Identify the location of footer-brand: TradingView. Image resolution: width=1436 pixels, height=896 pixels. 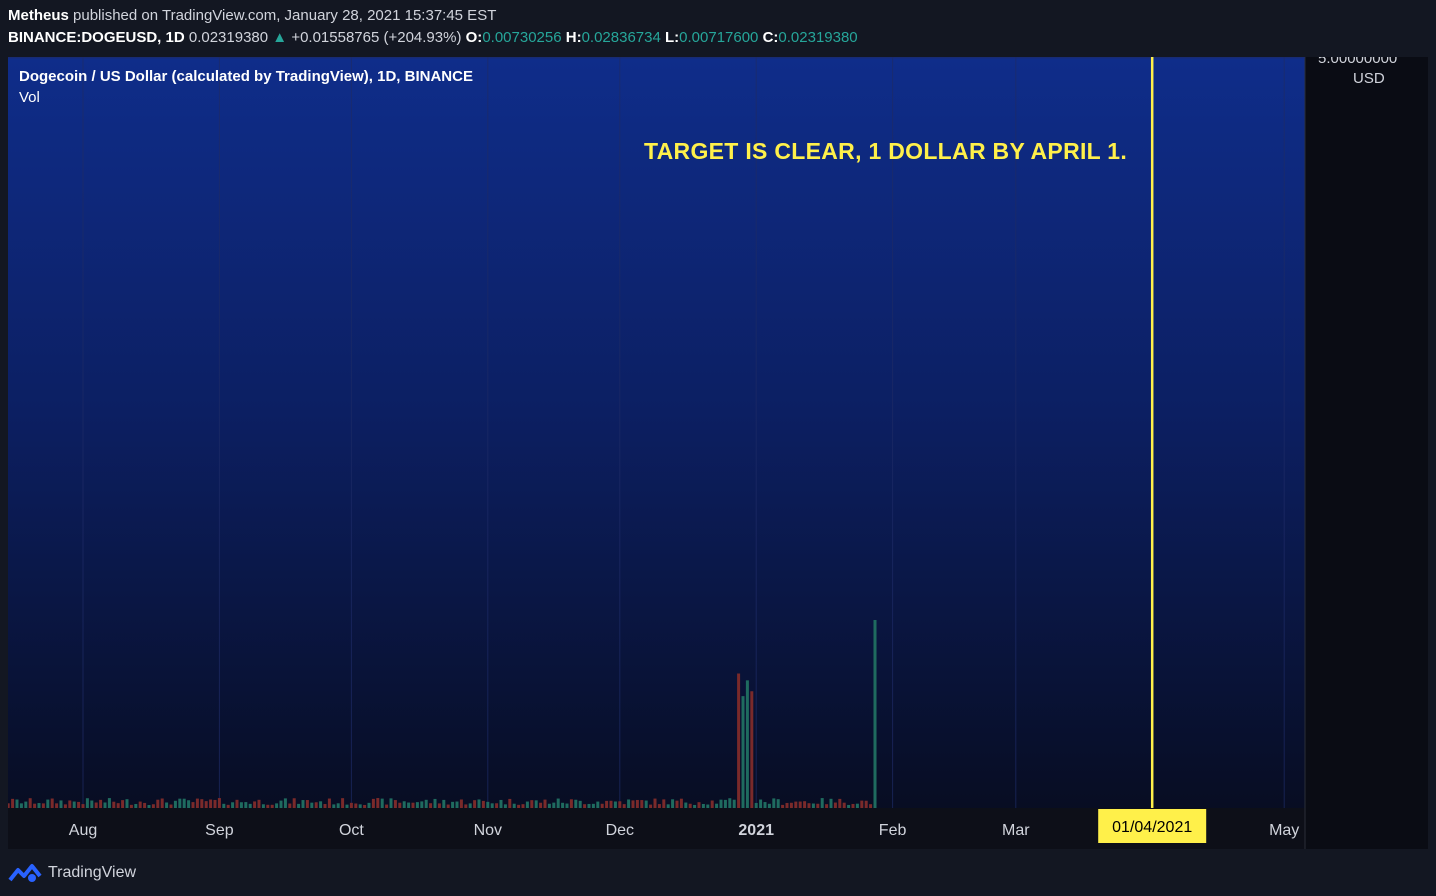
(72, 873).